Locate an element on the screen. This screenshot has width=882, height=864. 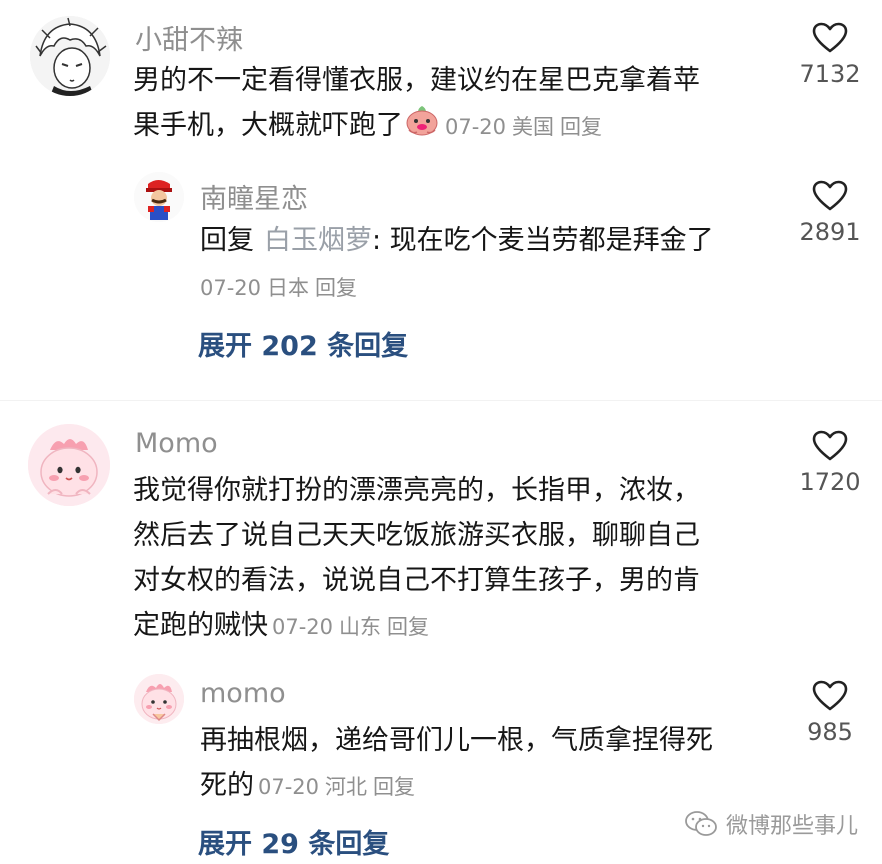
comment-line: 对女权的看法，说说自己不打算生孩子，男的肯 is located at coordinates (416, 580).